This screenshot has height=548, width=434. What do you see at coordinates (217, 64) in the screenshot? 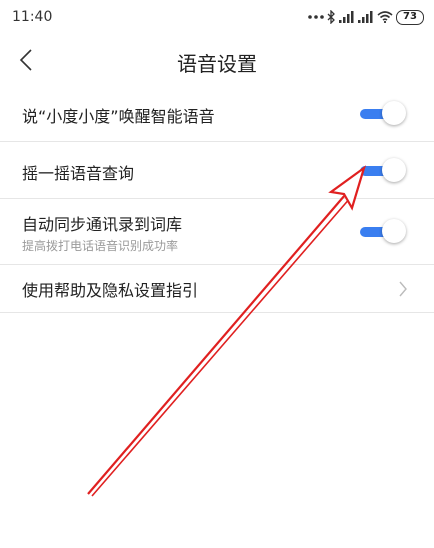
I see `page-title: 语音设置` at bounding box center [217, 64].